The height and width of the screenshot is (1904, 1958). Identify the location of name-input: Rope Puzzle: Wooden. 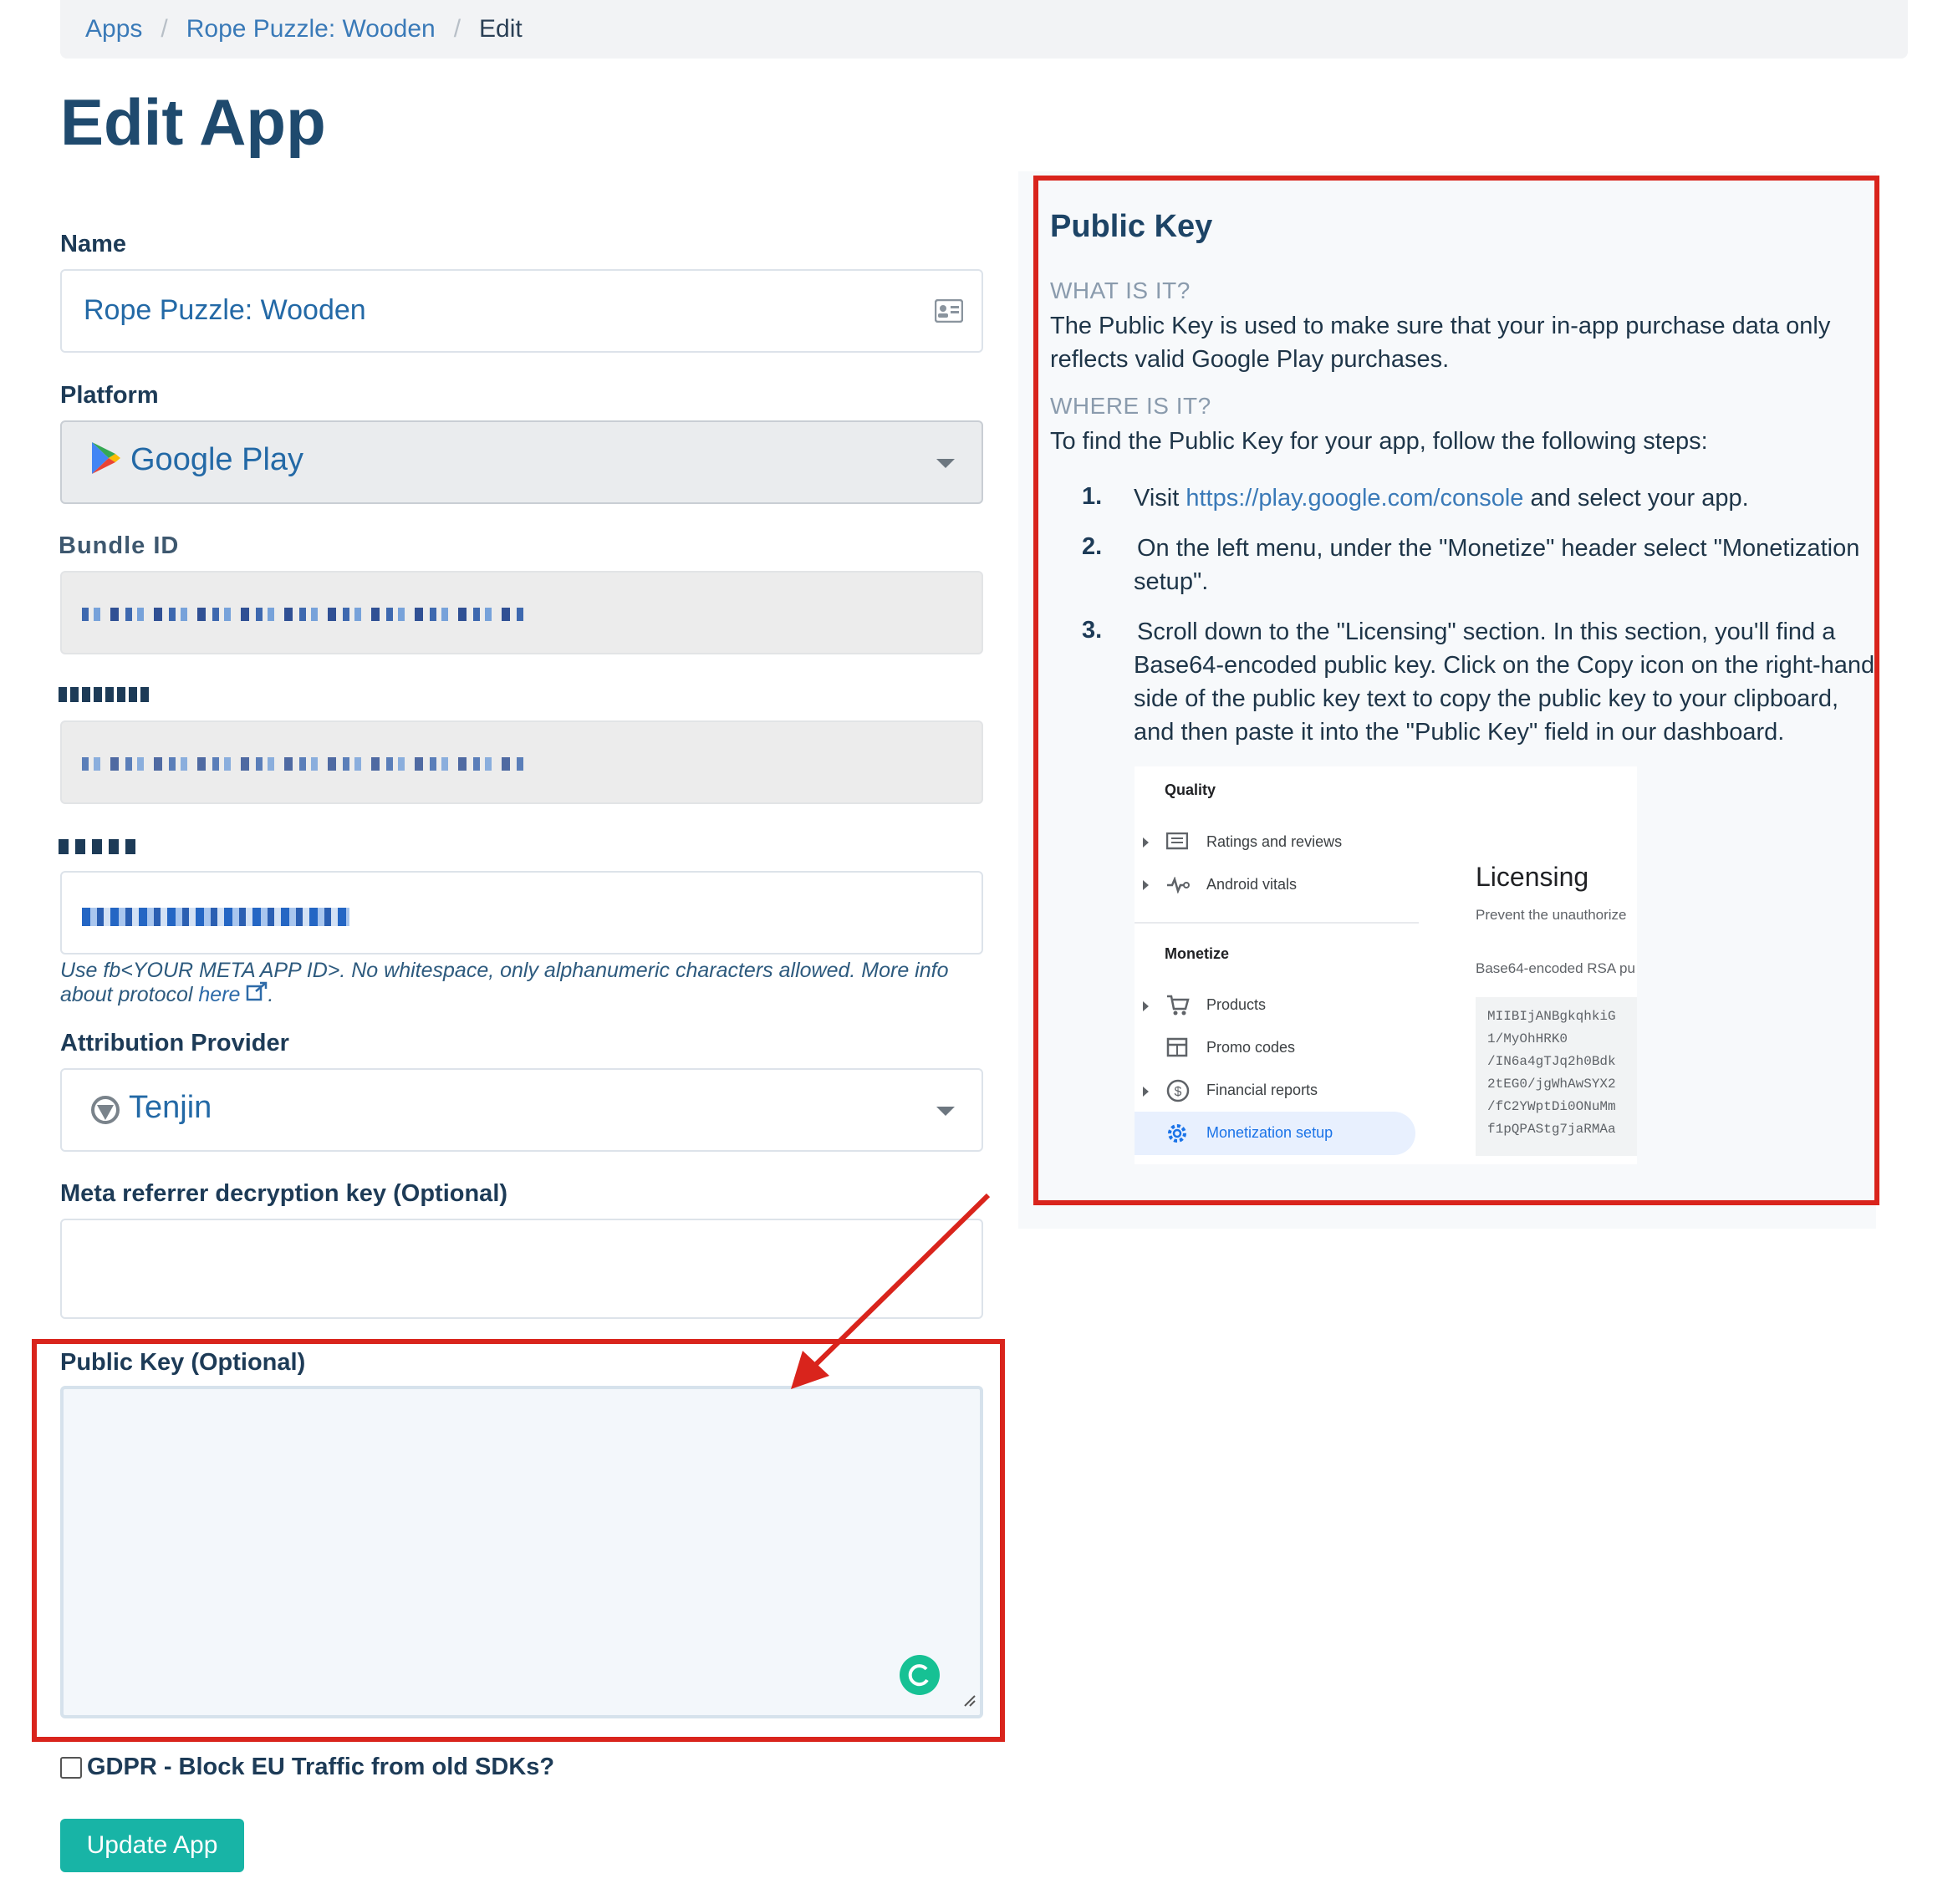
(522, 311).